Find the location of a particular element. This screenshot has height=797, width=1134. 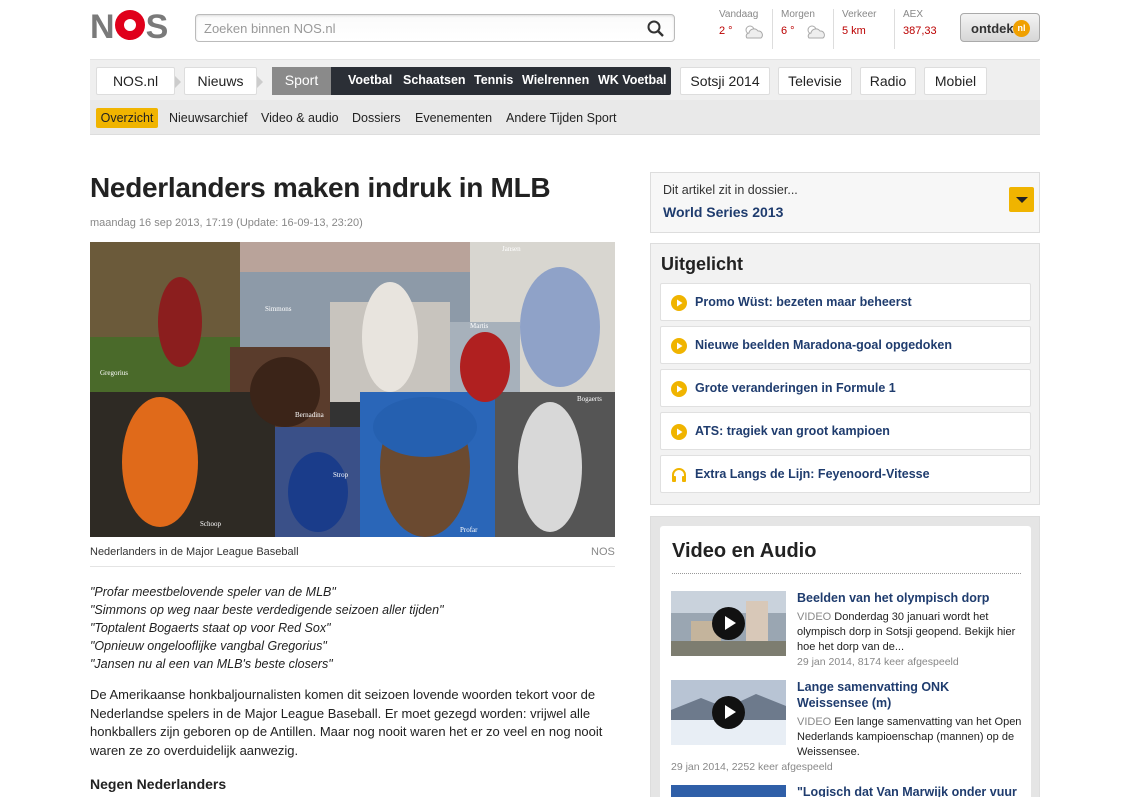

photo-label: Simmons is located at coordinates (278, 309).